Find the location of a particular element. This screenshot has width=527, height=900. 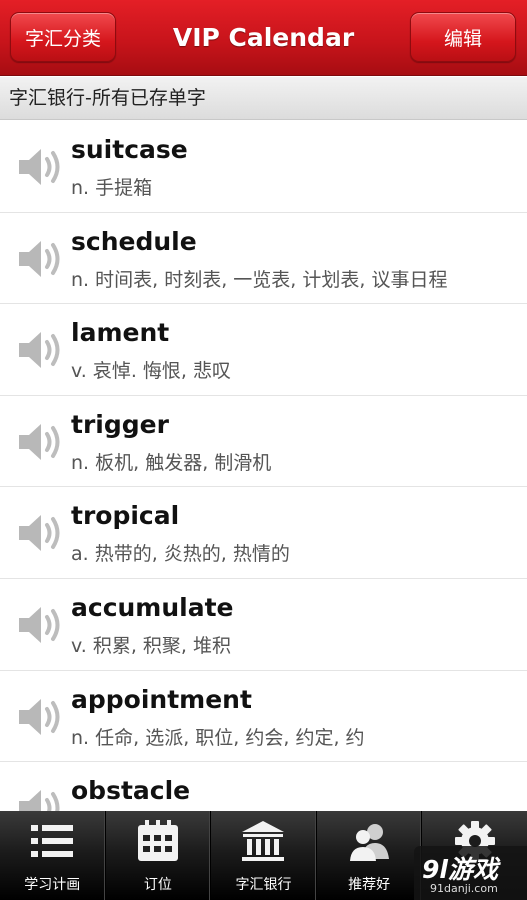

word-row: tropical a. 热带的, 炎热的, 热情的 is located at coordinates (263, 533).